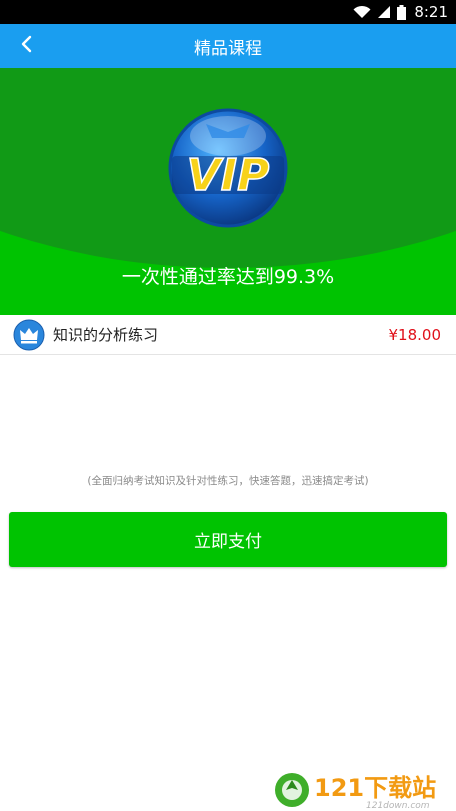 The width and height of the screenshot is (456, 811). Describe the element at coordinates (106, 335) in the screenshot. I see `course-name: 知识的分析练习` at that location.